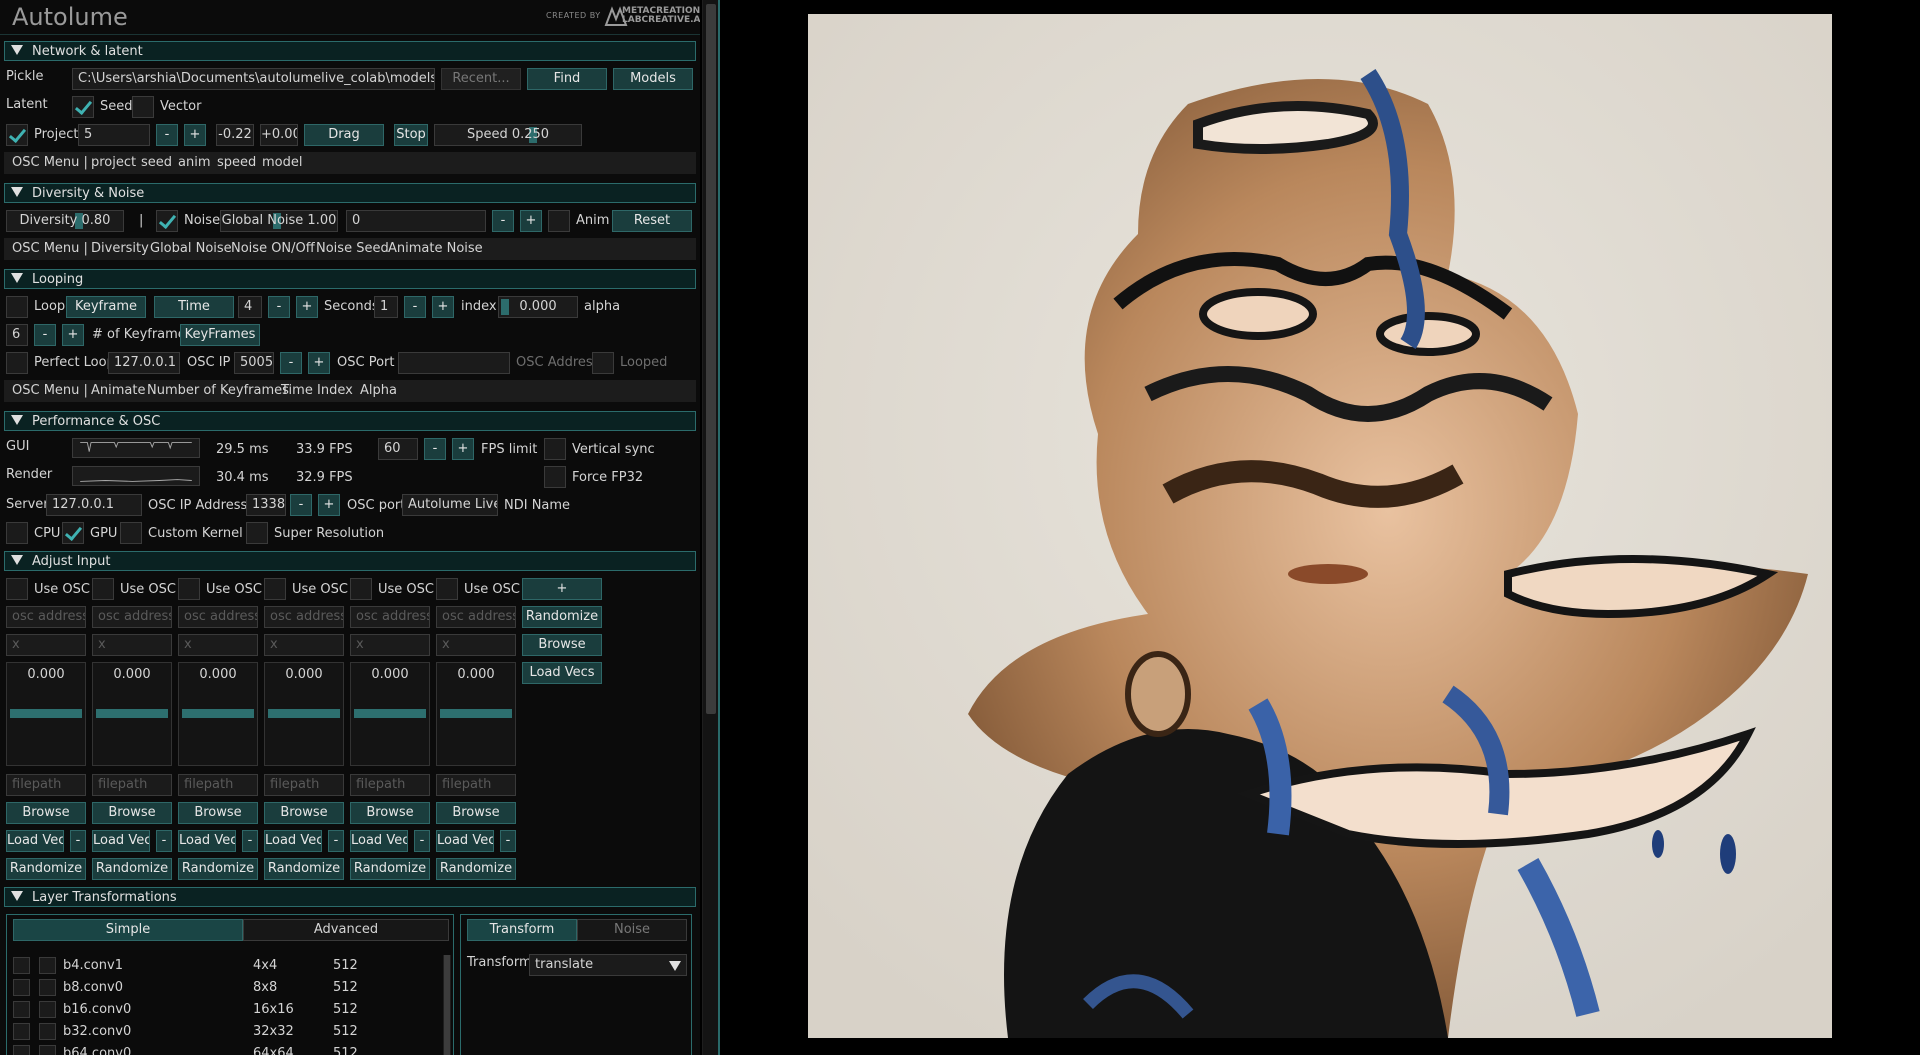  Describe the element at coordinates (632, 930) in the screenshot. I see `tab-noise: Noise` at that location.